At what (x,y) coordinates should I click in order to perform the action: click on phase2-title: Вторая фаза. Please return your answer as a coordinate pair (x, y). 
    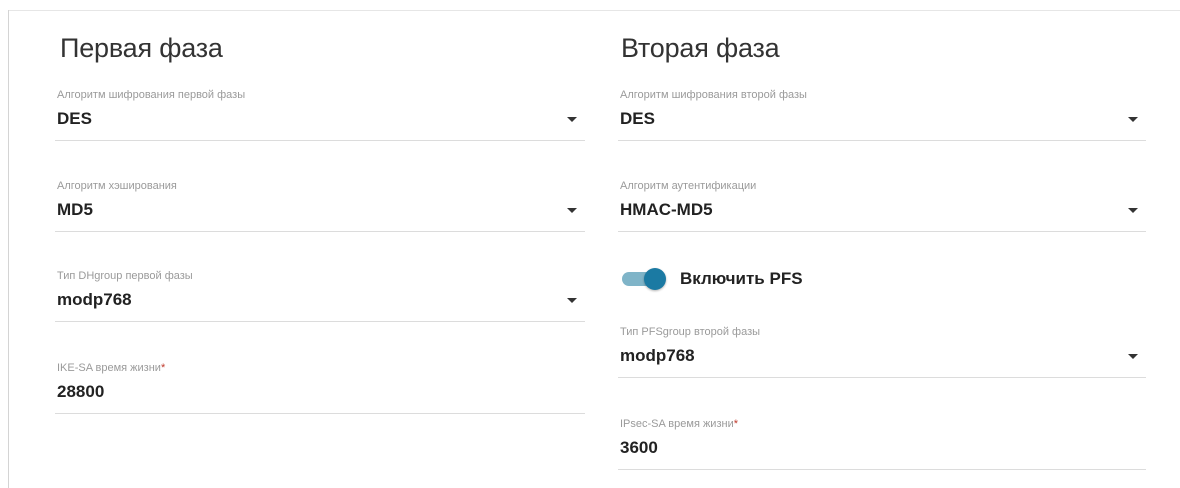
    Looking at the image, I should click on (700, 48).